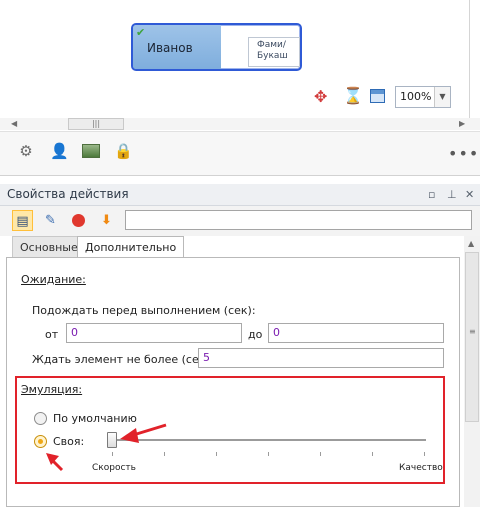  What do you see at coordinates (143, 433) in the screenshot?
I see `arrow-to-slider` at bounding box center [143, 433].